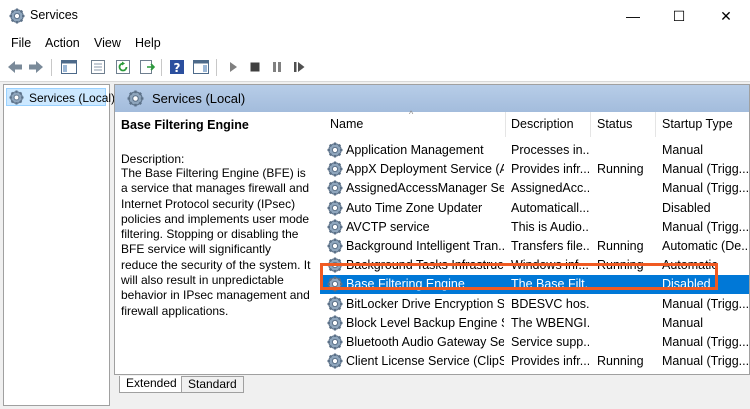  Describe the element at coordinates (542, 124) in the screenshot. I see `column-description: Description` at that location.